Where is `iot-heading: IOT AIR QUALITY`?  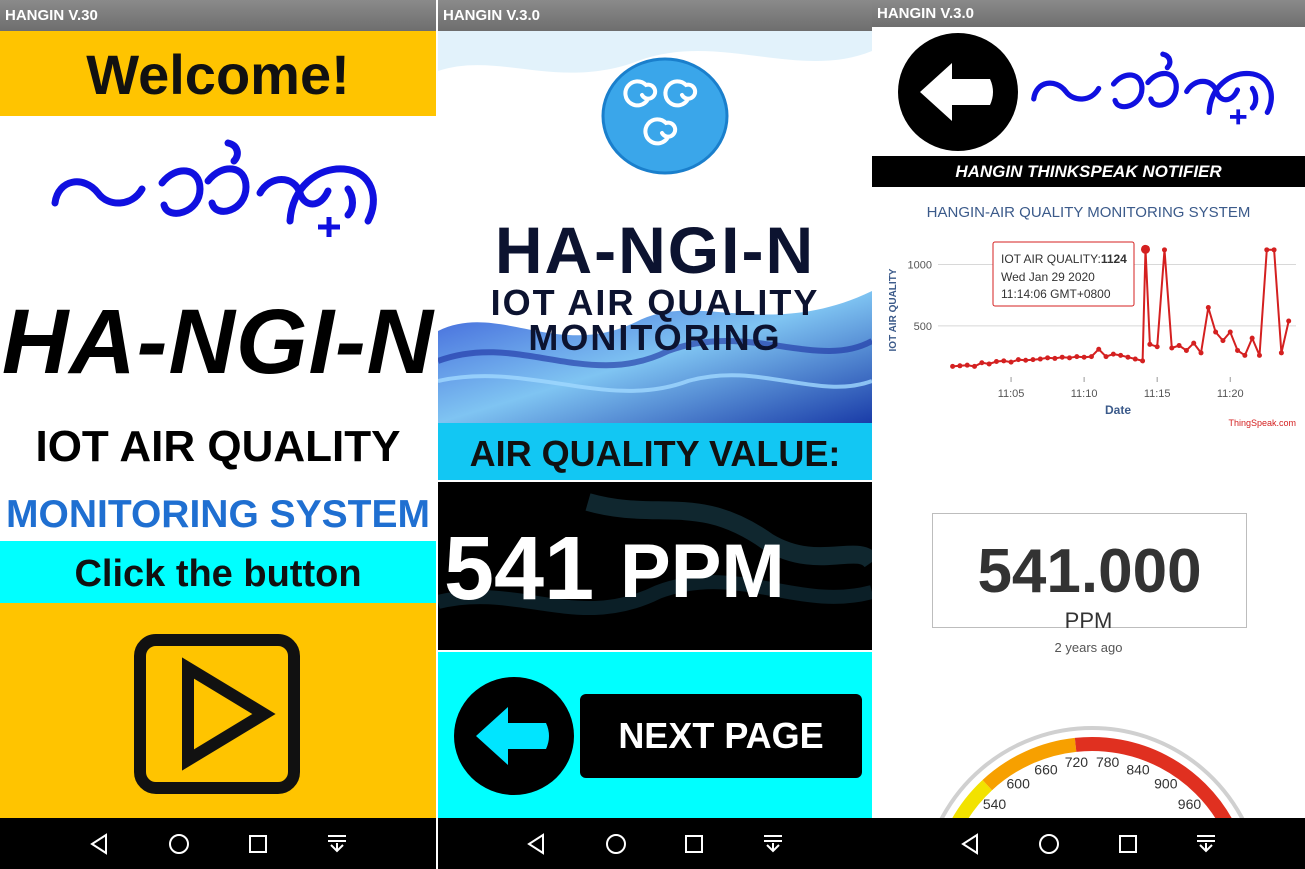
iot-heading: IOT AIR QUALITY is located at coordinates (218, 446).